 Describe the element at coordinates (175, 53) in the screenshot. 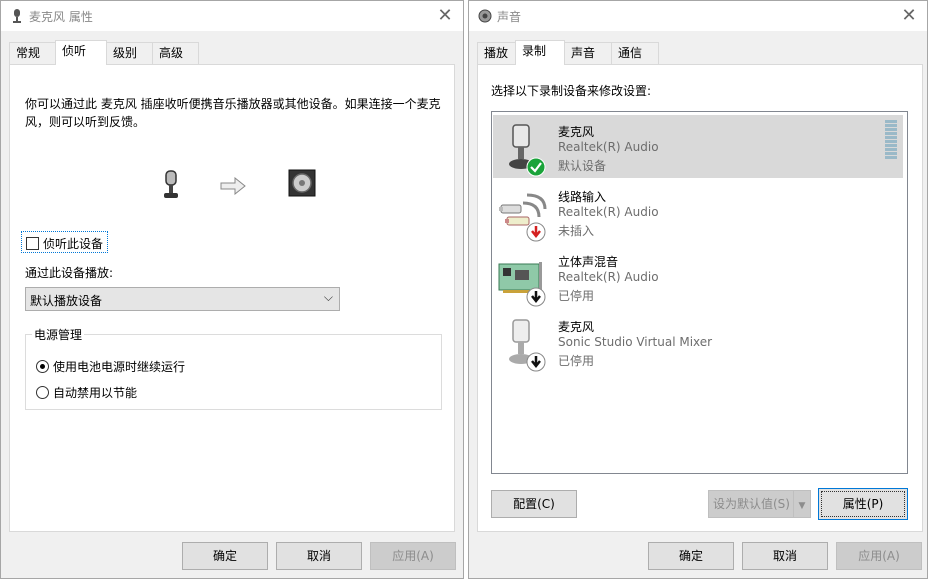

I see `tab-advanced: 高级` at that location.